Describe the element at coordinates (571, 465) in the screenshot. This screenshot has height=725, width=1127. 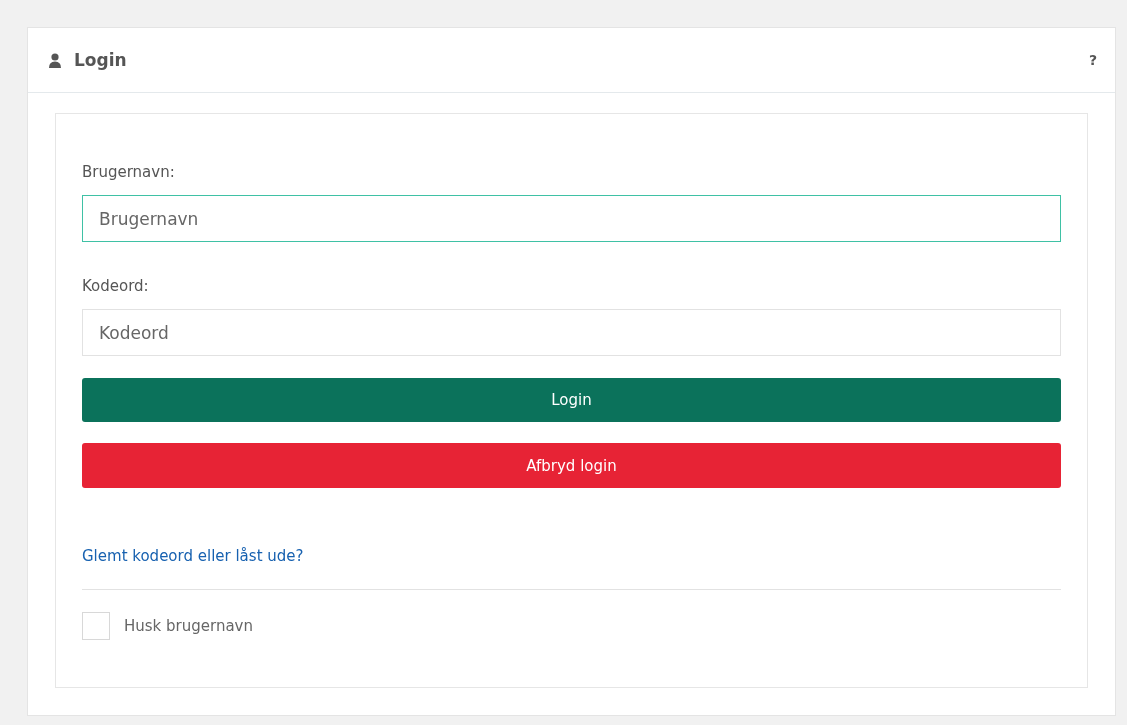
I see `cancel-button: Afbryd login` at that location.